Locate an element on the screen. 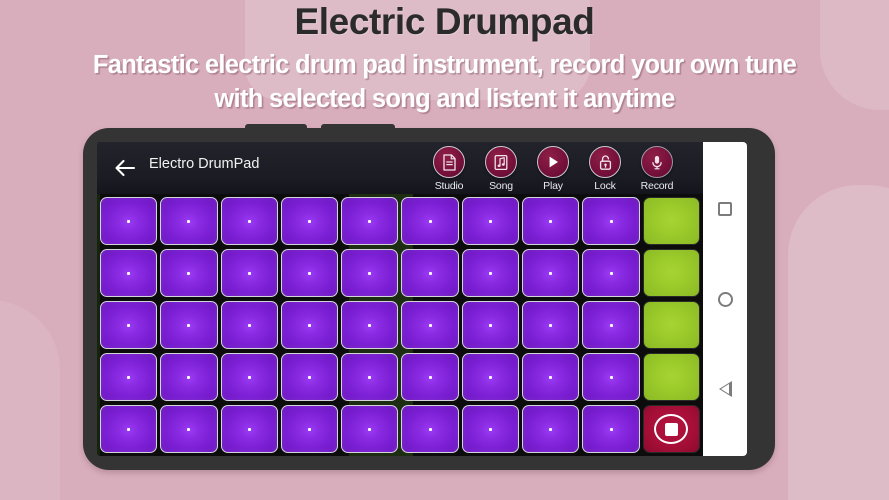 The height and width of the screenshot is (500, 889). stop-square-glyph is located at coordinates (671, 429).